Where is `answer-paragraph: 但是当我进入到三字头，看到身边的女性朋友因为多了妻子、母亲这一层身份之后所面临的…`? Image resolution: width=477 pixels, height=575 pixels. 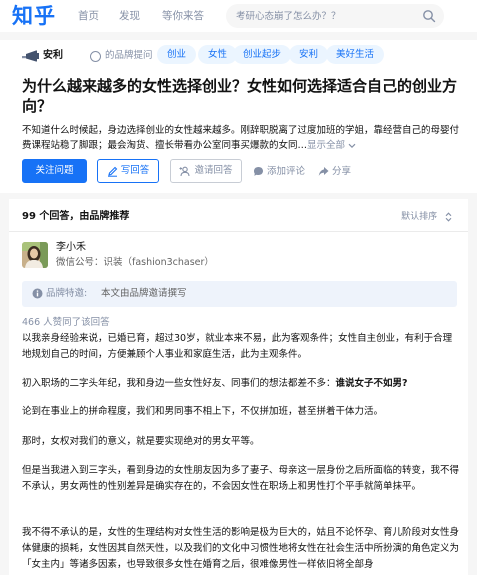
answer-paragraph: 但是当我进入到三字头，看到身边的女性朋友因为多了妻子、母亲这一层身份之后所面临的… is located at coordinates (241, 478).